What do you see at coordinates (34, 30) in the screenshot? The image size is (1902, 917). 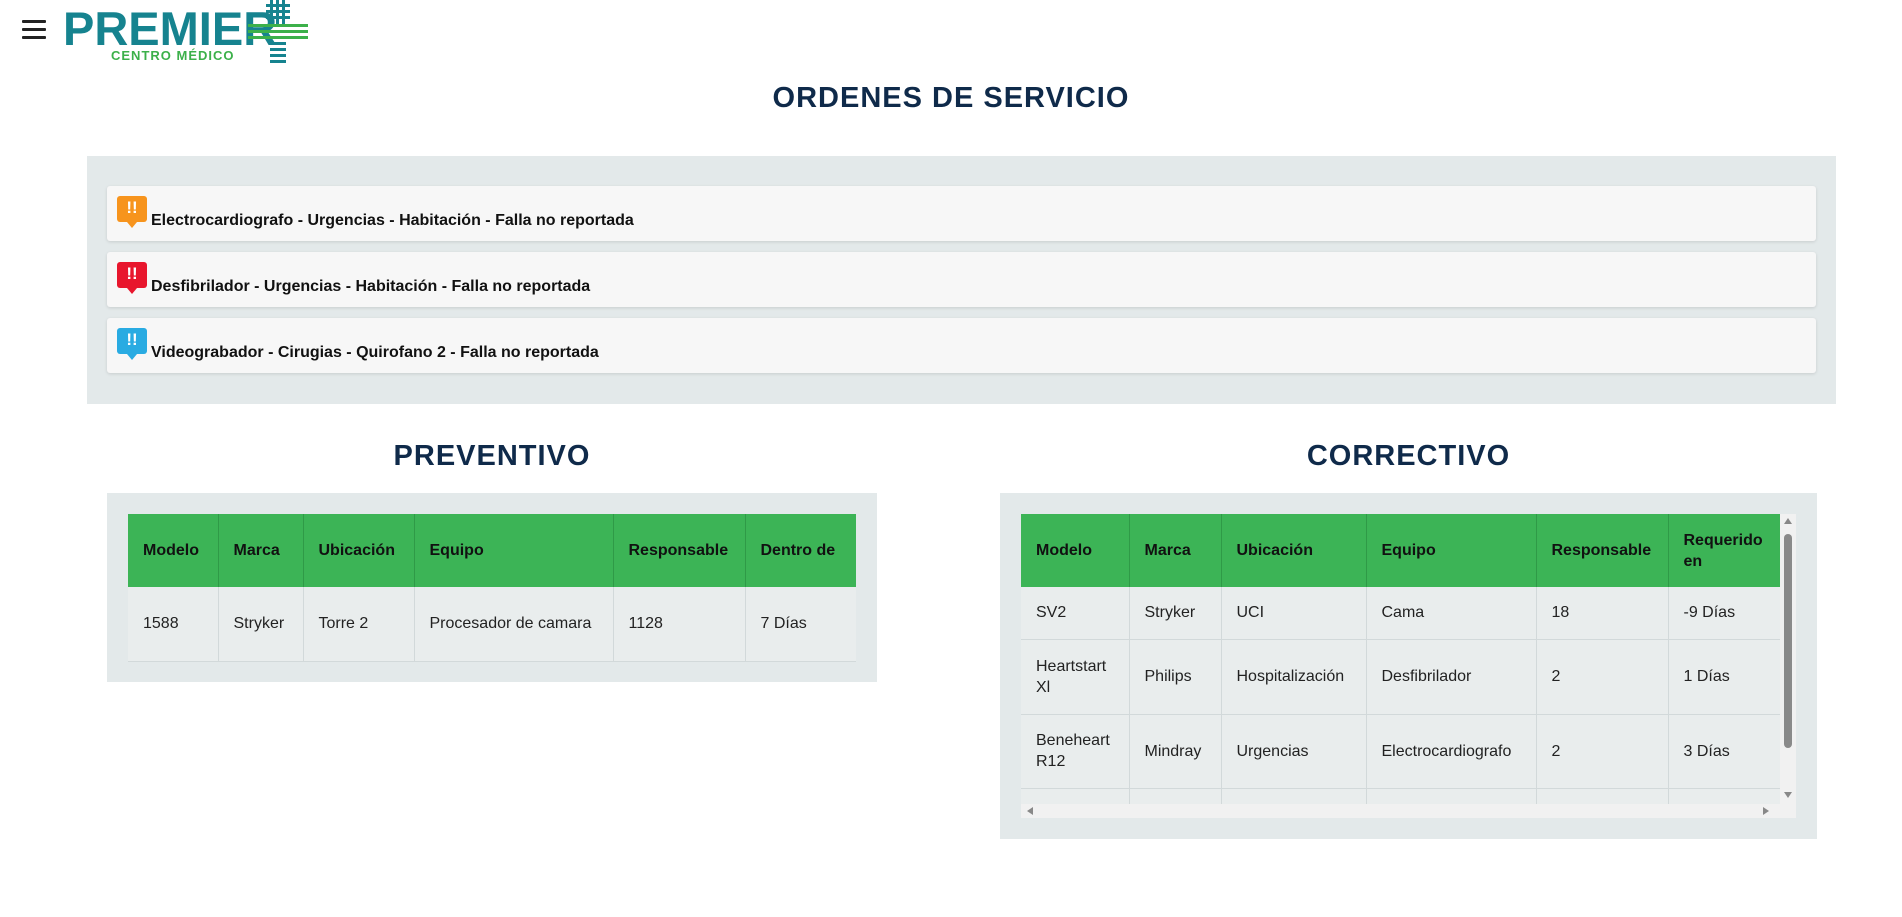 I see `menu-icon` at bounding box center [34, 30].